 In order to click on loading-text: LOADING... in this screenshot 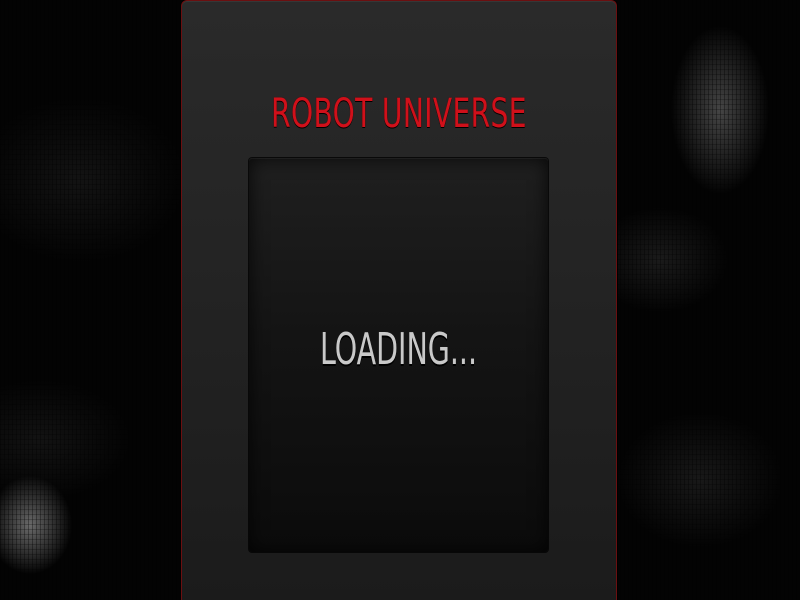, I will do `click(398, 349)`.